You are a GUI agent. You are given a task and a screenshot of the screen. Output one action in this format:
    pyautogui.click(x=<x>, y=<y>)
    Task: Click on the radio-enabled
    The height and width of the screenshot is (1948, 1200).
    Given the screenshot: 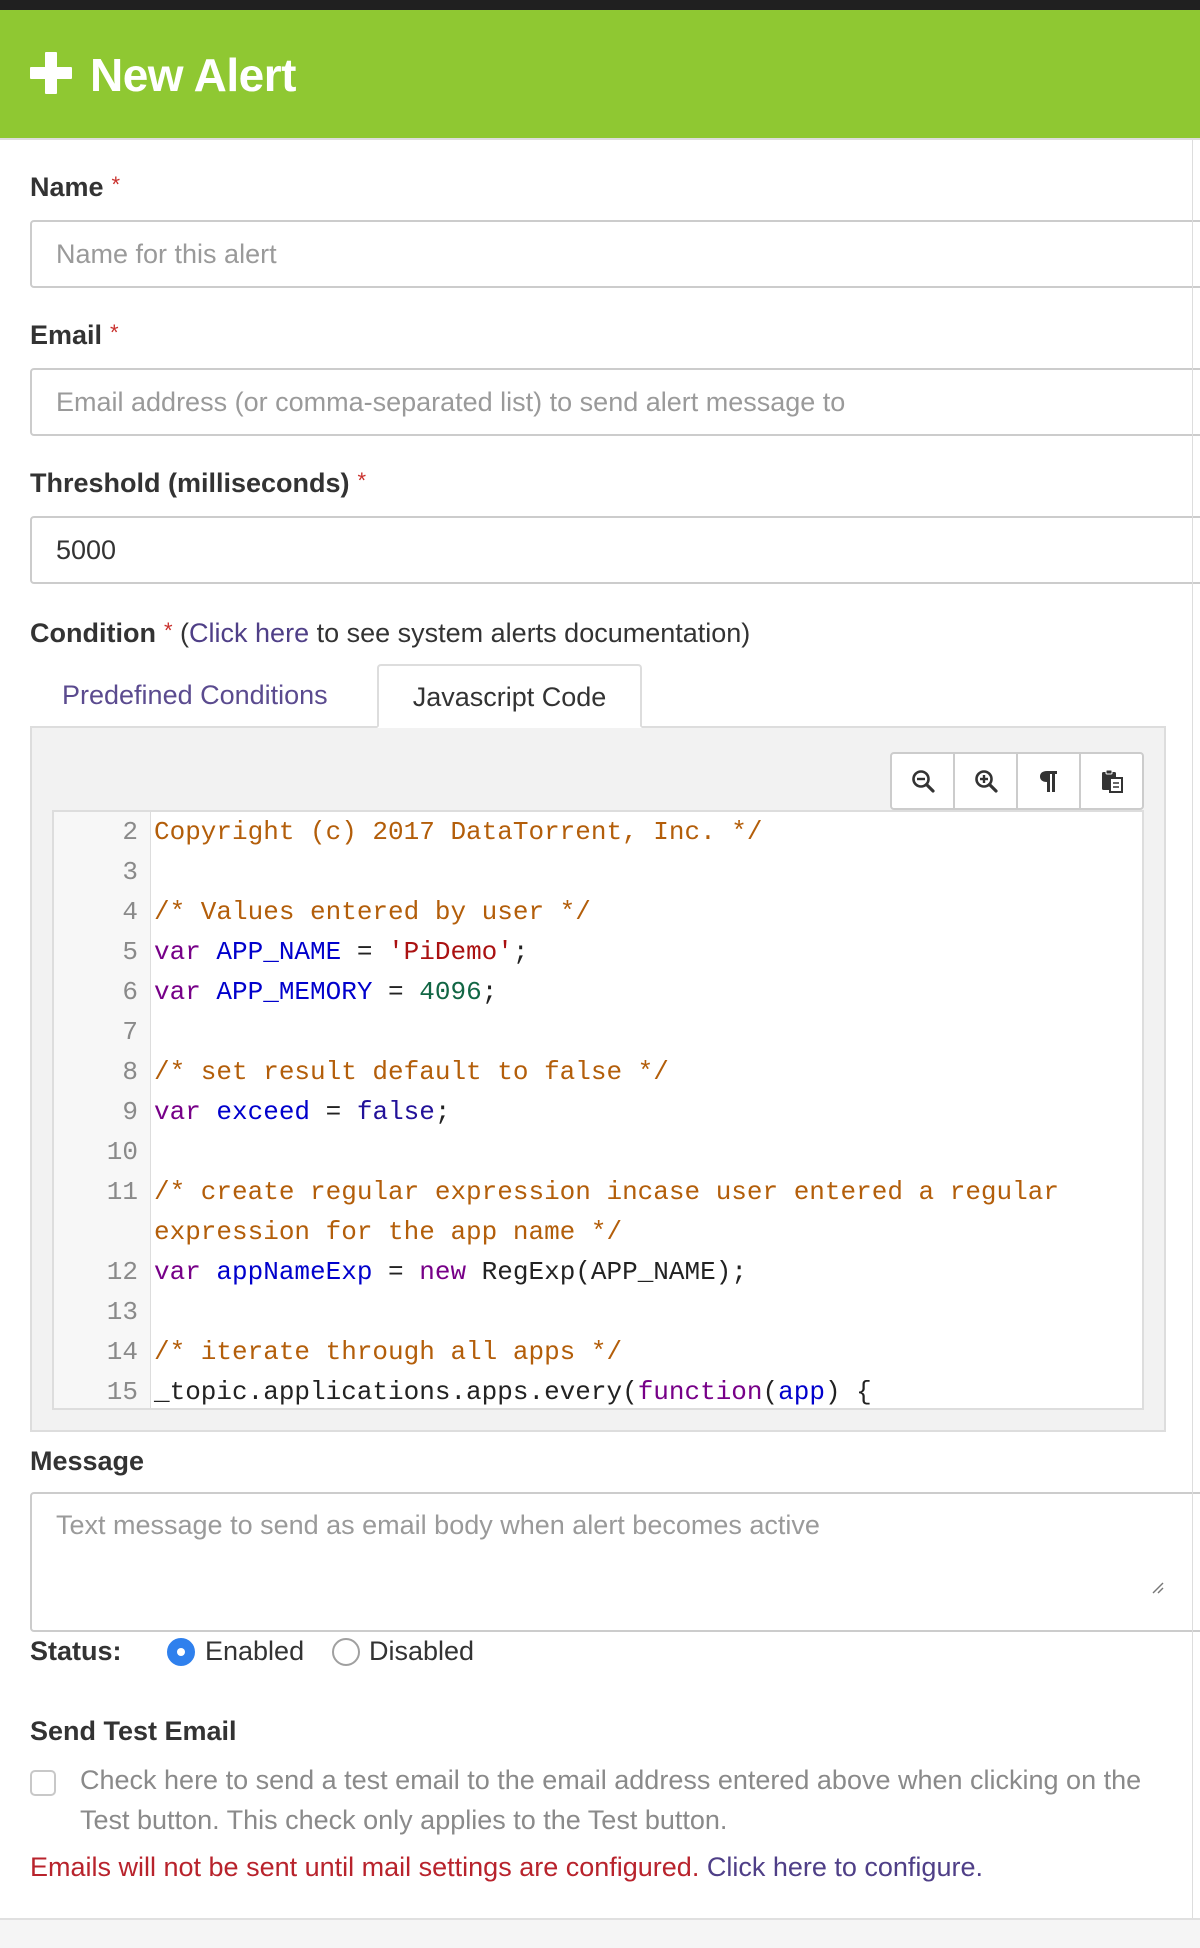 What is the action you would take?
    pyautogui.click(x=181, y=1652)
    